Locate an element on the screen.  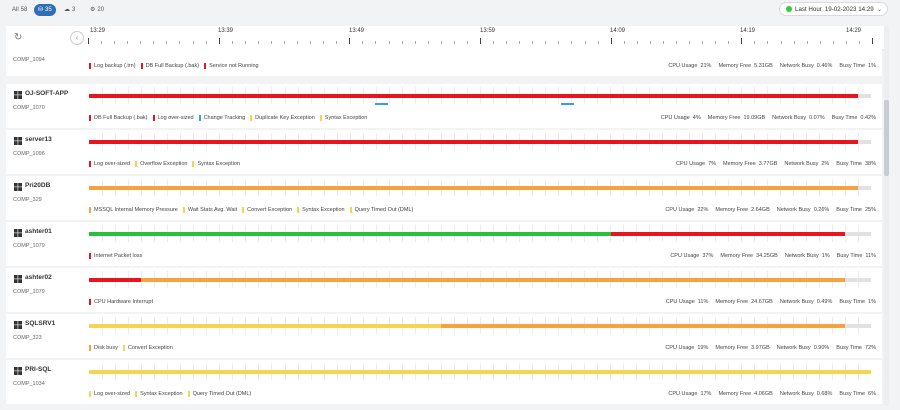
time-range-dropdown: Last Hour 19-02-2023 14:29 ⌄ is located at coordinates (833, 9).